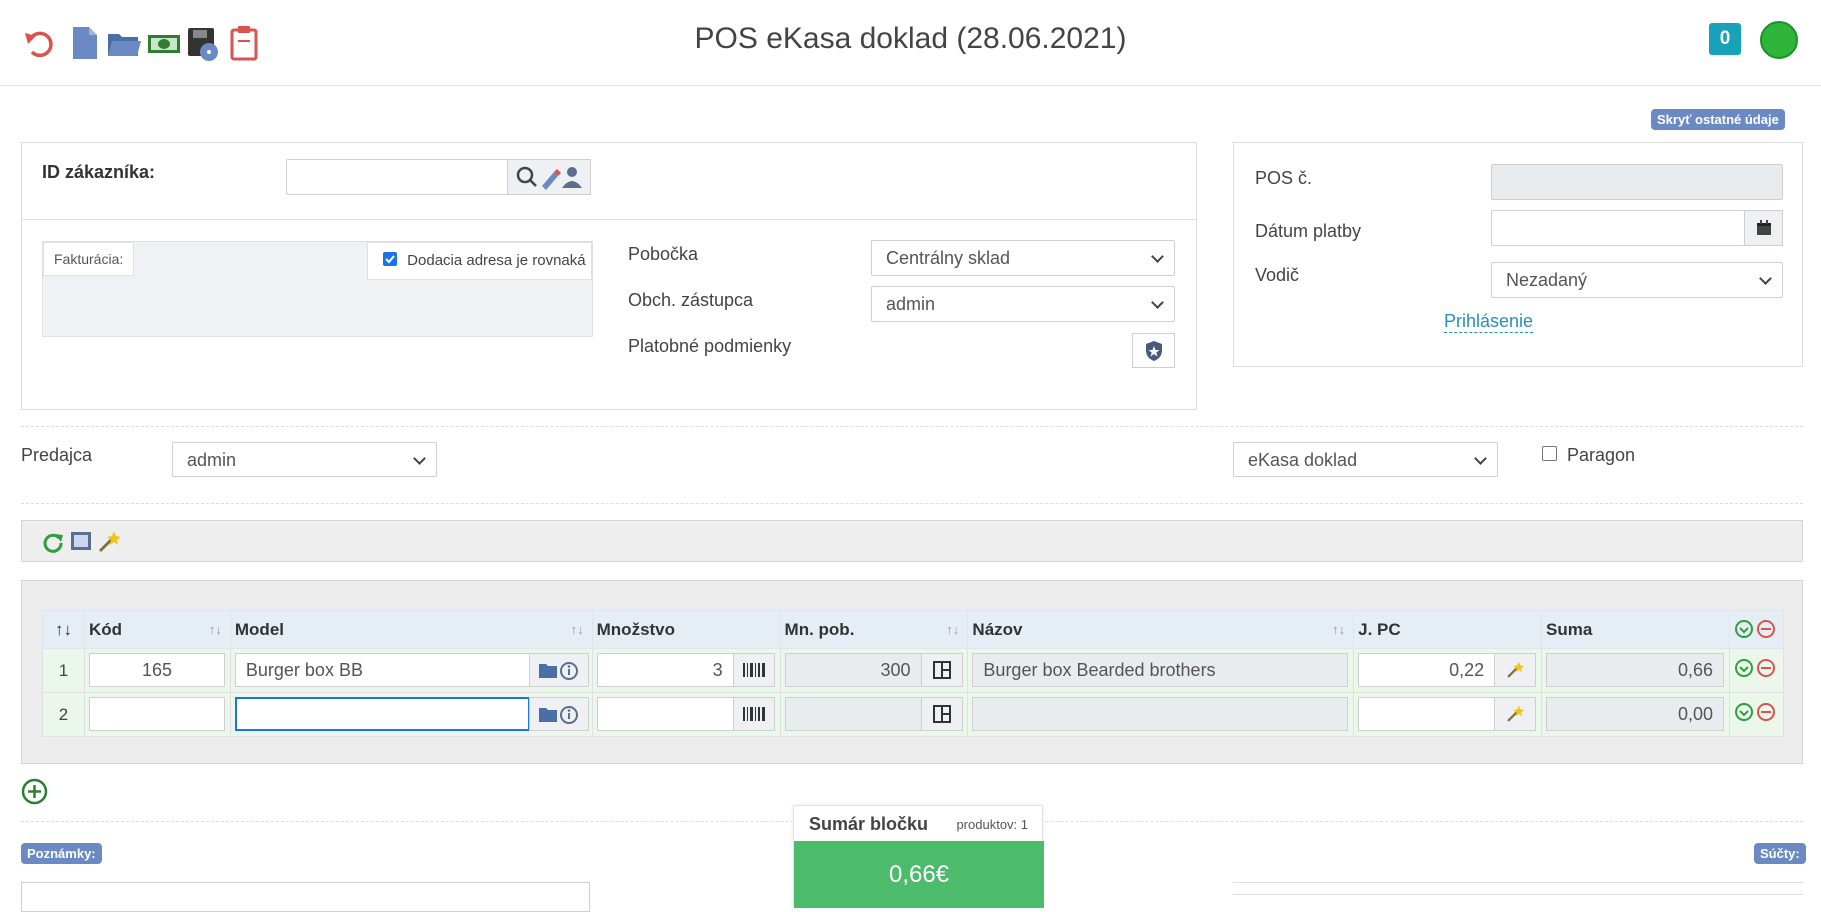  I want to click on payment-date-input, so click(1618, 228).